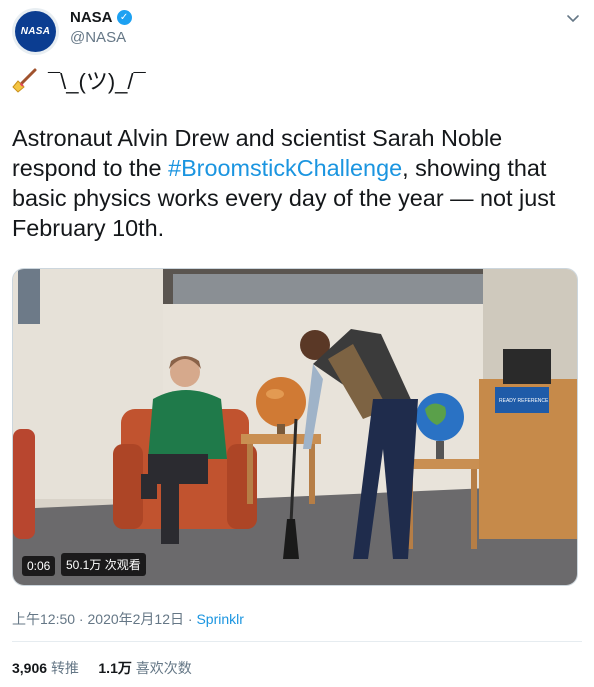 This screenshot has width=594, height=687. Describe the element at coordinates (285, 168) in the screenshot. I see `hashtag-link: #BroomstickChallenge` at that location.